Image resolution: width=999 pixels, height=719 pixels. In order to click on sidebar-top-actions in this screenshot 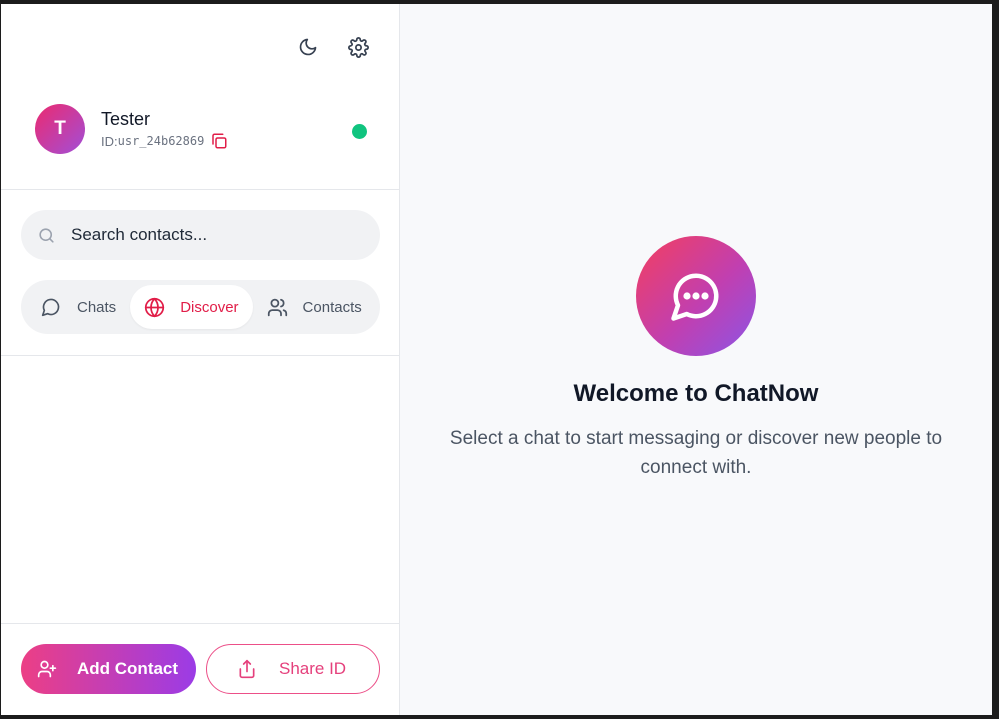, I will do `click(333, 47)`.